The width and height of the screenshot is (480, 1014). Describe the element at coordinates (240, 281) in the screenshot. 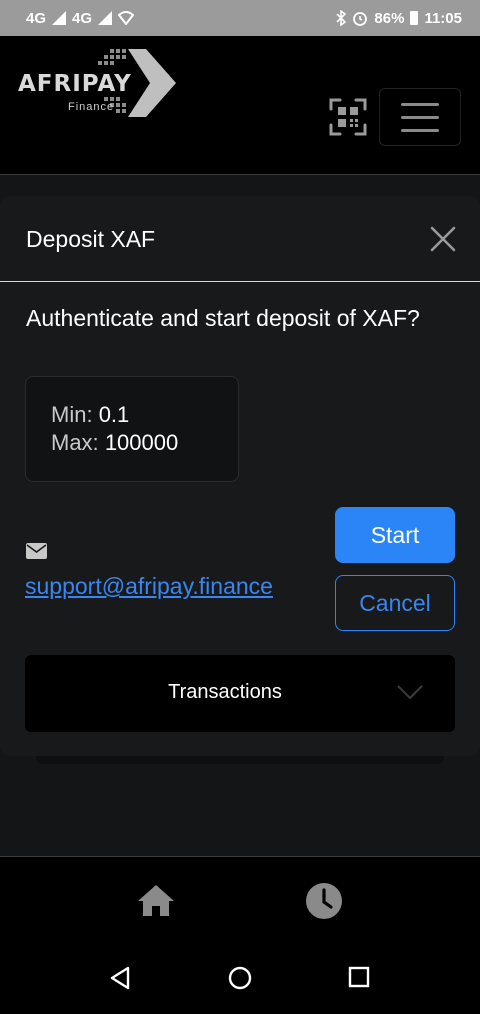

I see `modal-divider` at that location.